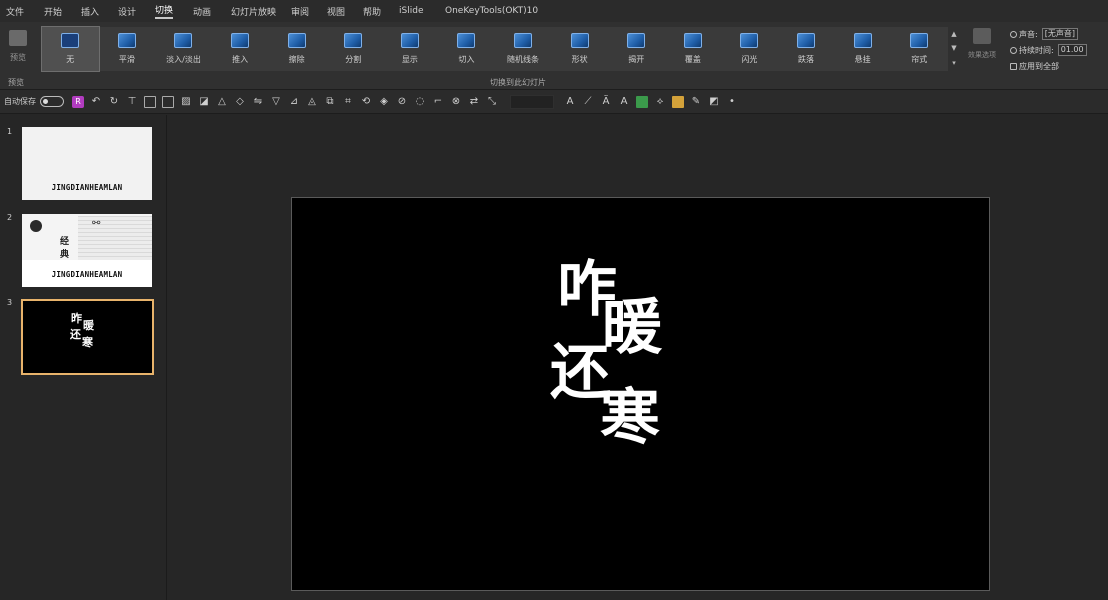  I want to click on duration-input: 01.00, so click(1072, 50).